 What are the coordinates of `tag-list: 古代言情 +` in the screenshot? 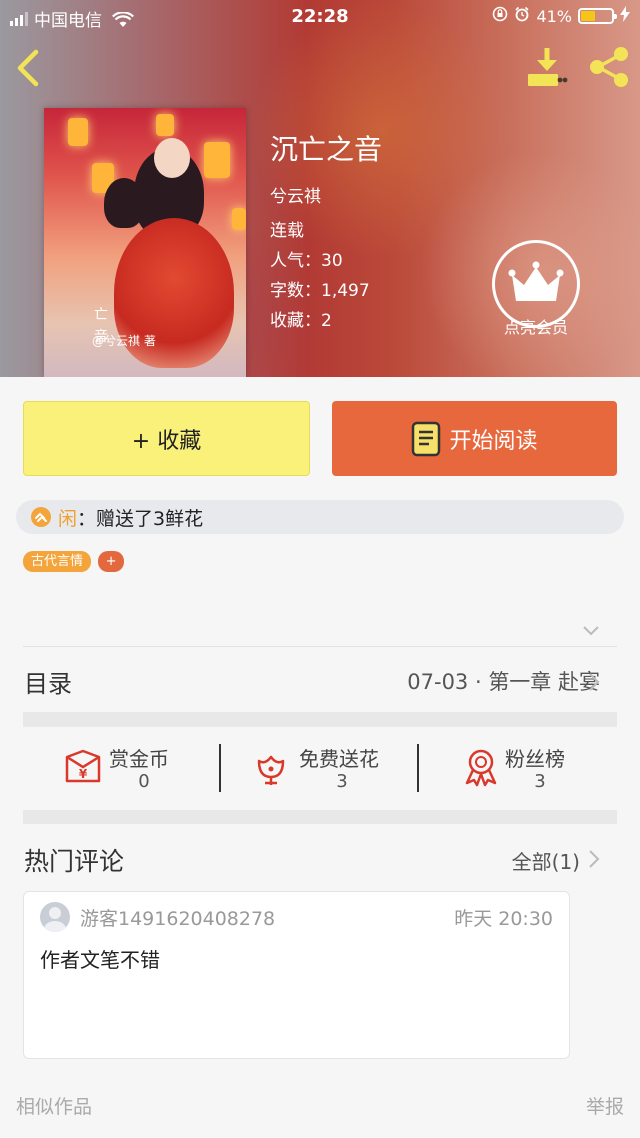 It's located at (74, 561).